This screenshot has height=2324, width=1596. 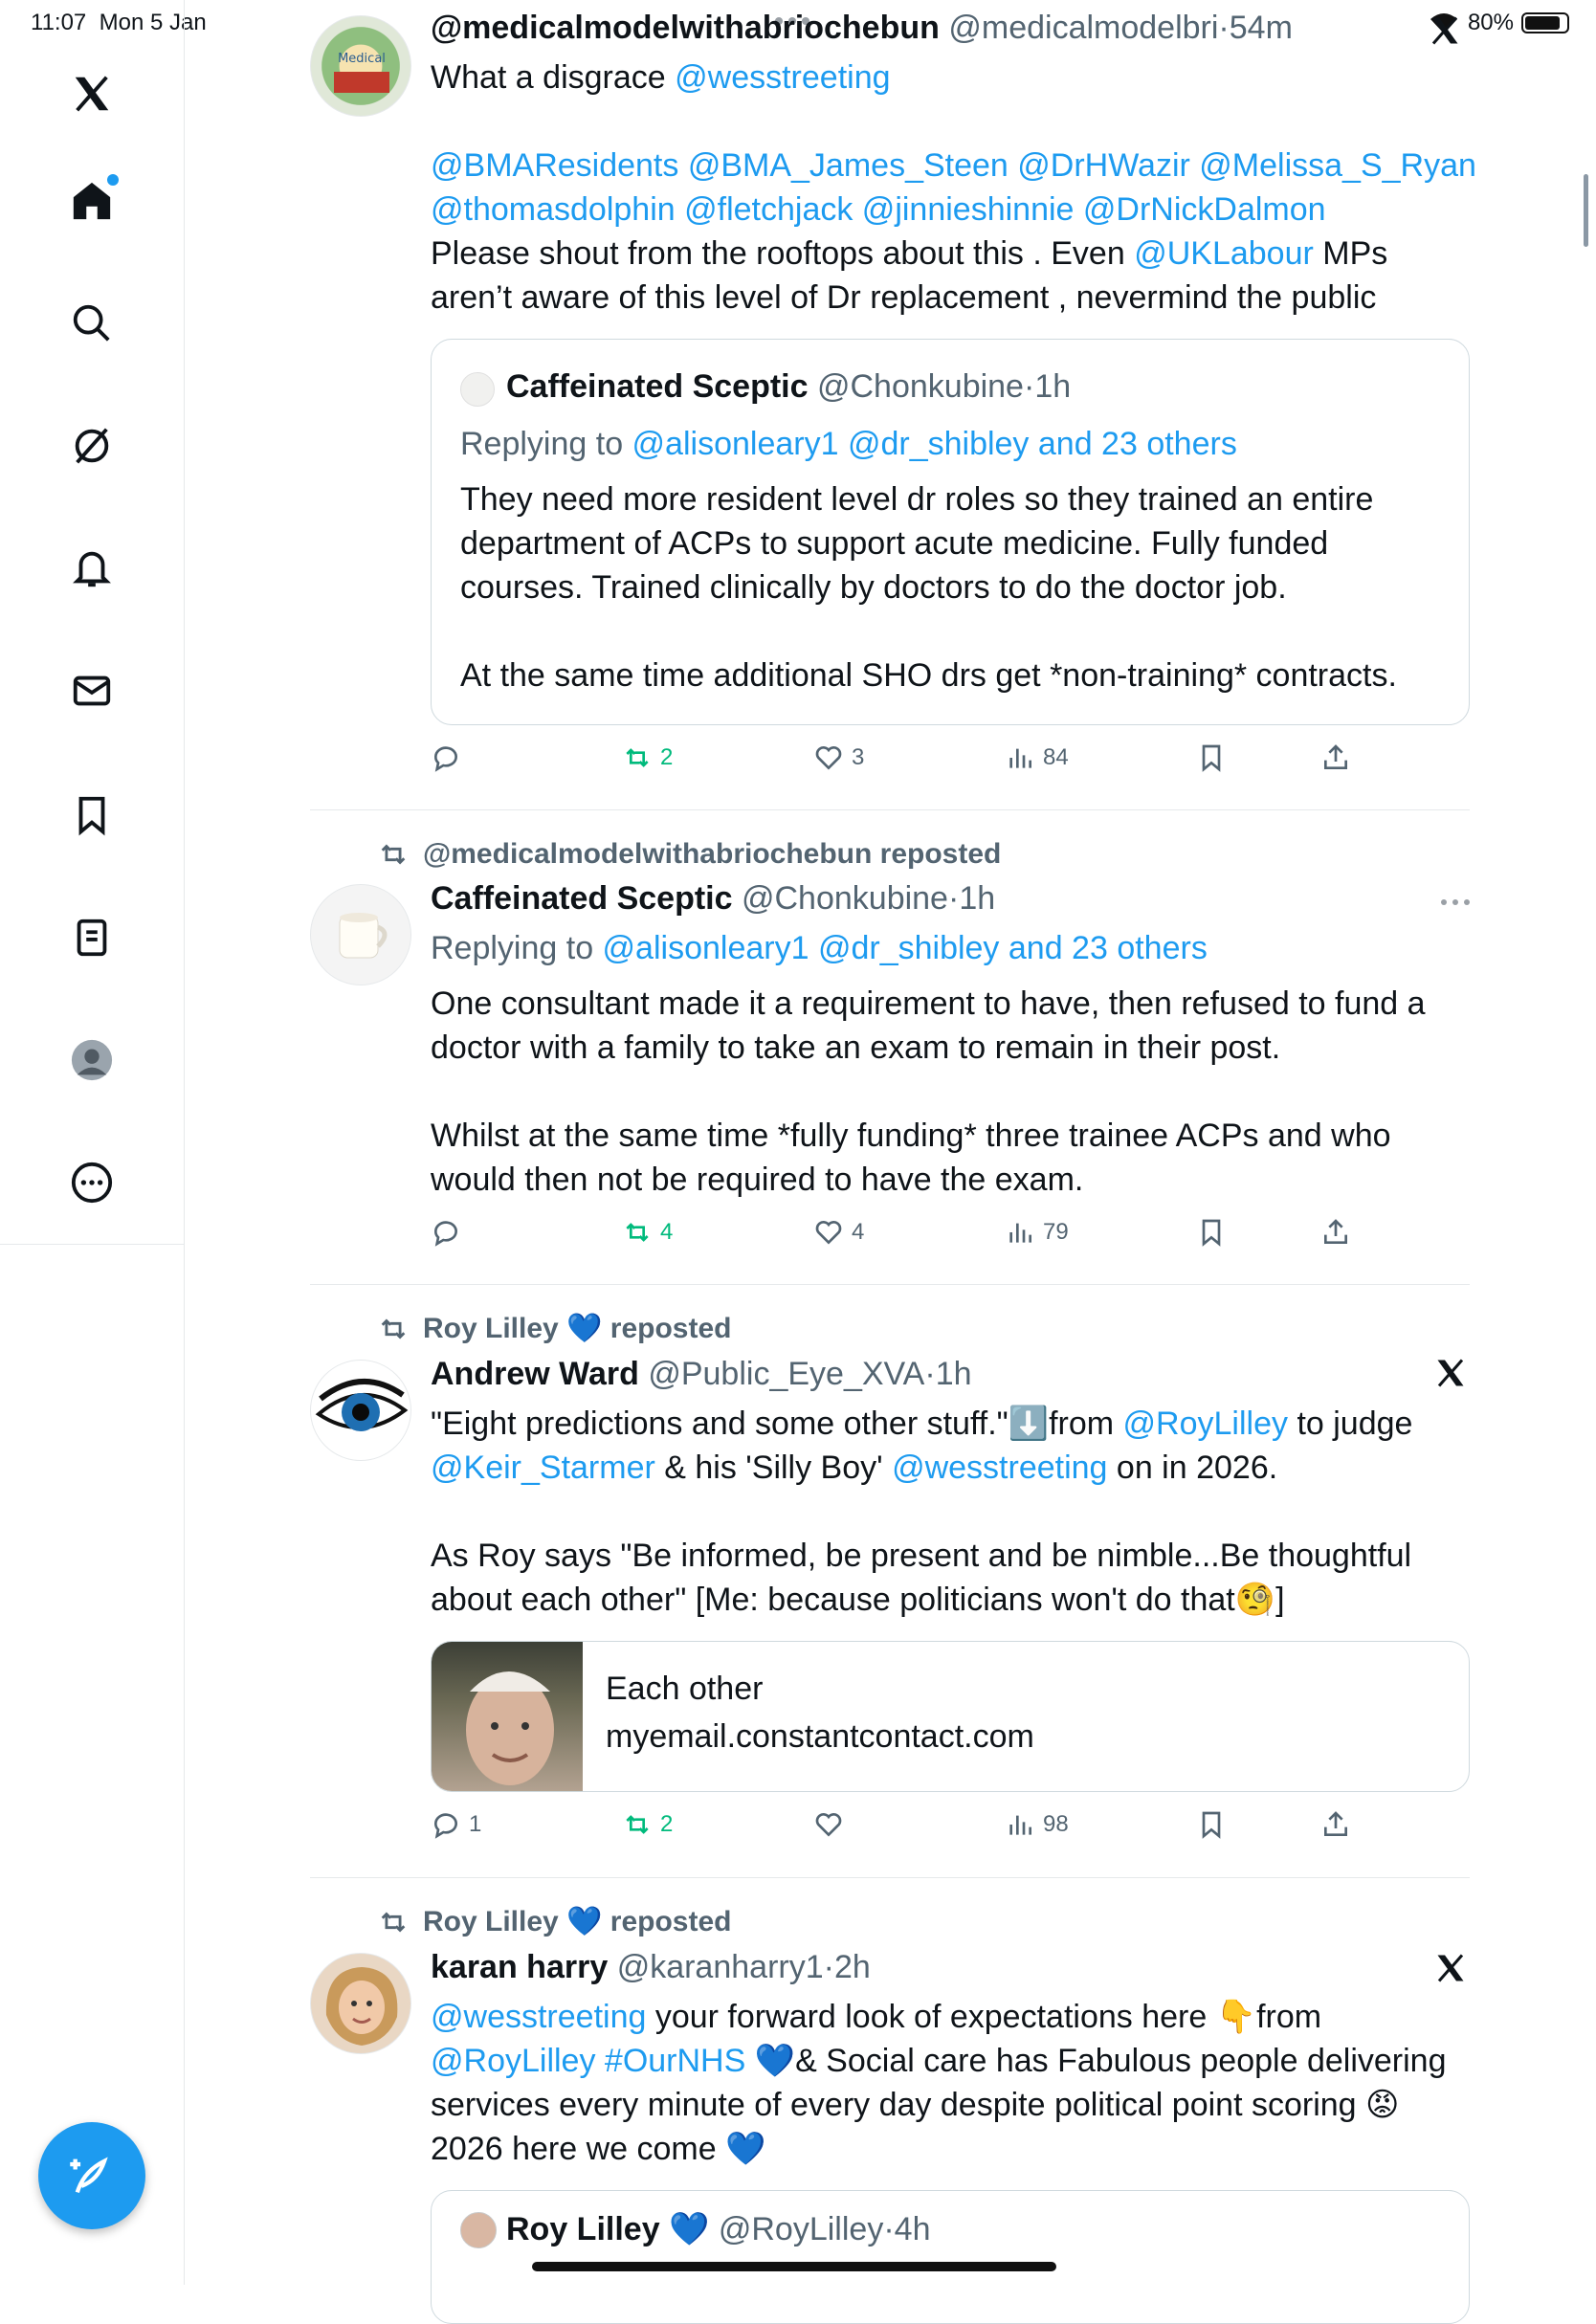 I want to click on repost-button: 4, so click(x=648, y=1232).